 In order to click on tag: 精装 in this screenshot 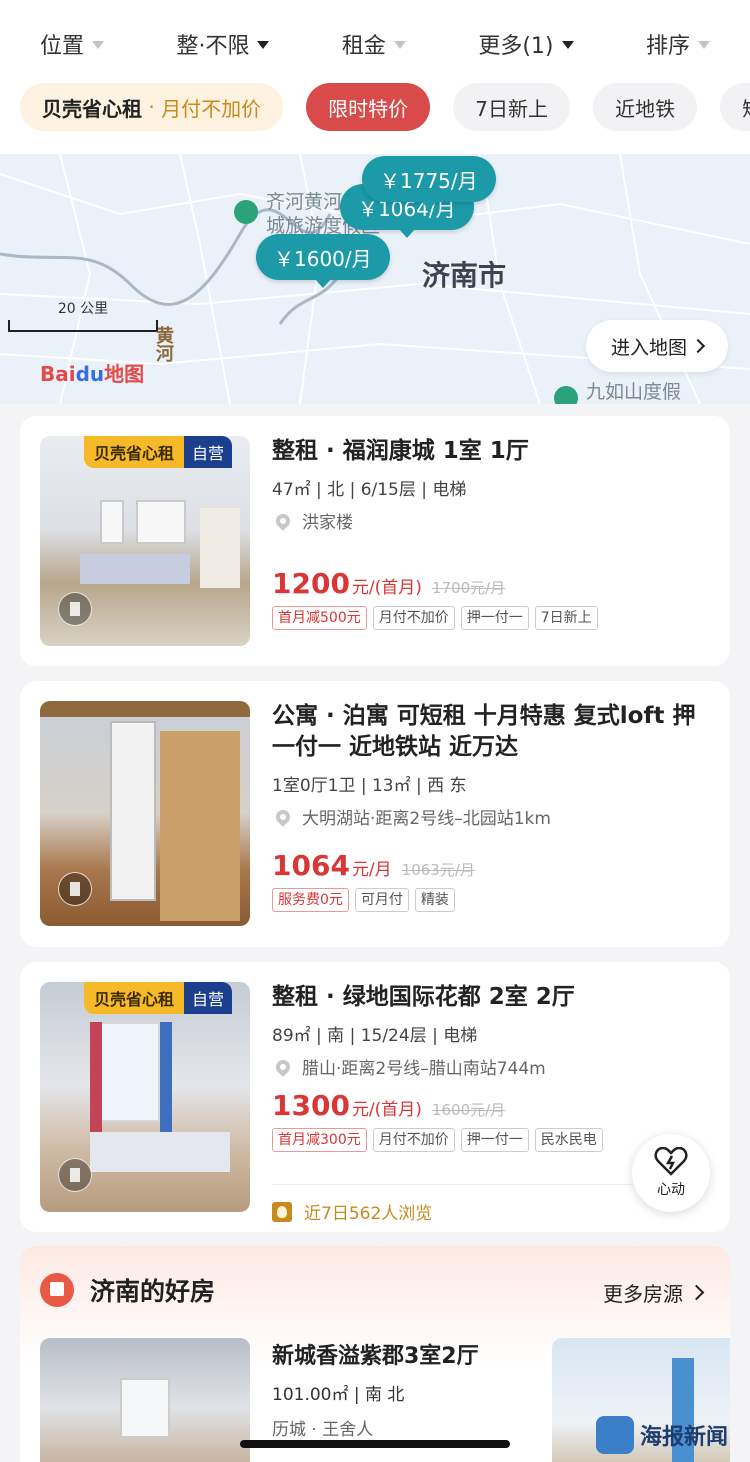, I will do `click(434, 900)`.